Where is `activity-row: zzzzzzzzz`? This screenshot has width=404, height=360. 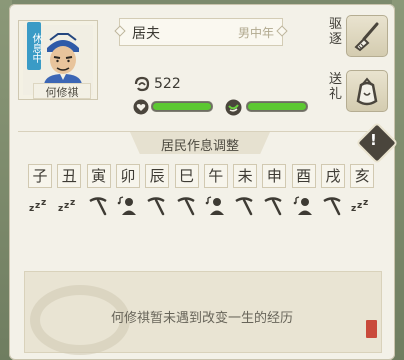
activity-row: zzzzzzzzz is located at coordinates (204, 207).